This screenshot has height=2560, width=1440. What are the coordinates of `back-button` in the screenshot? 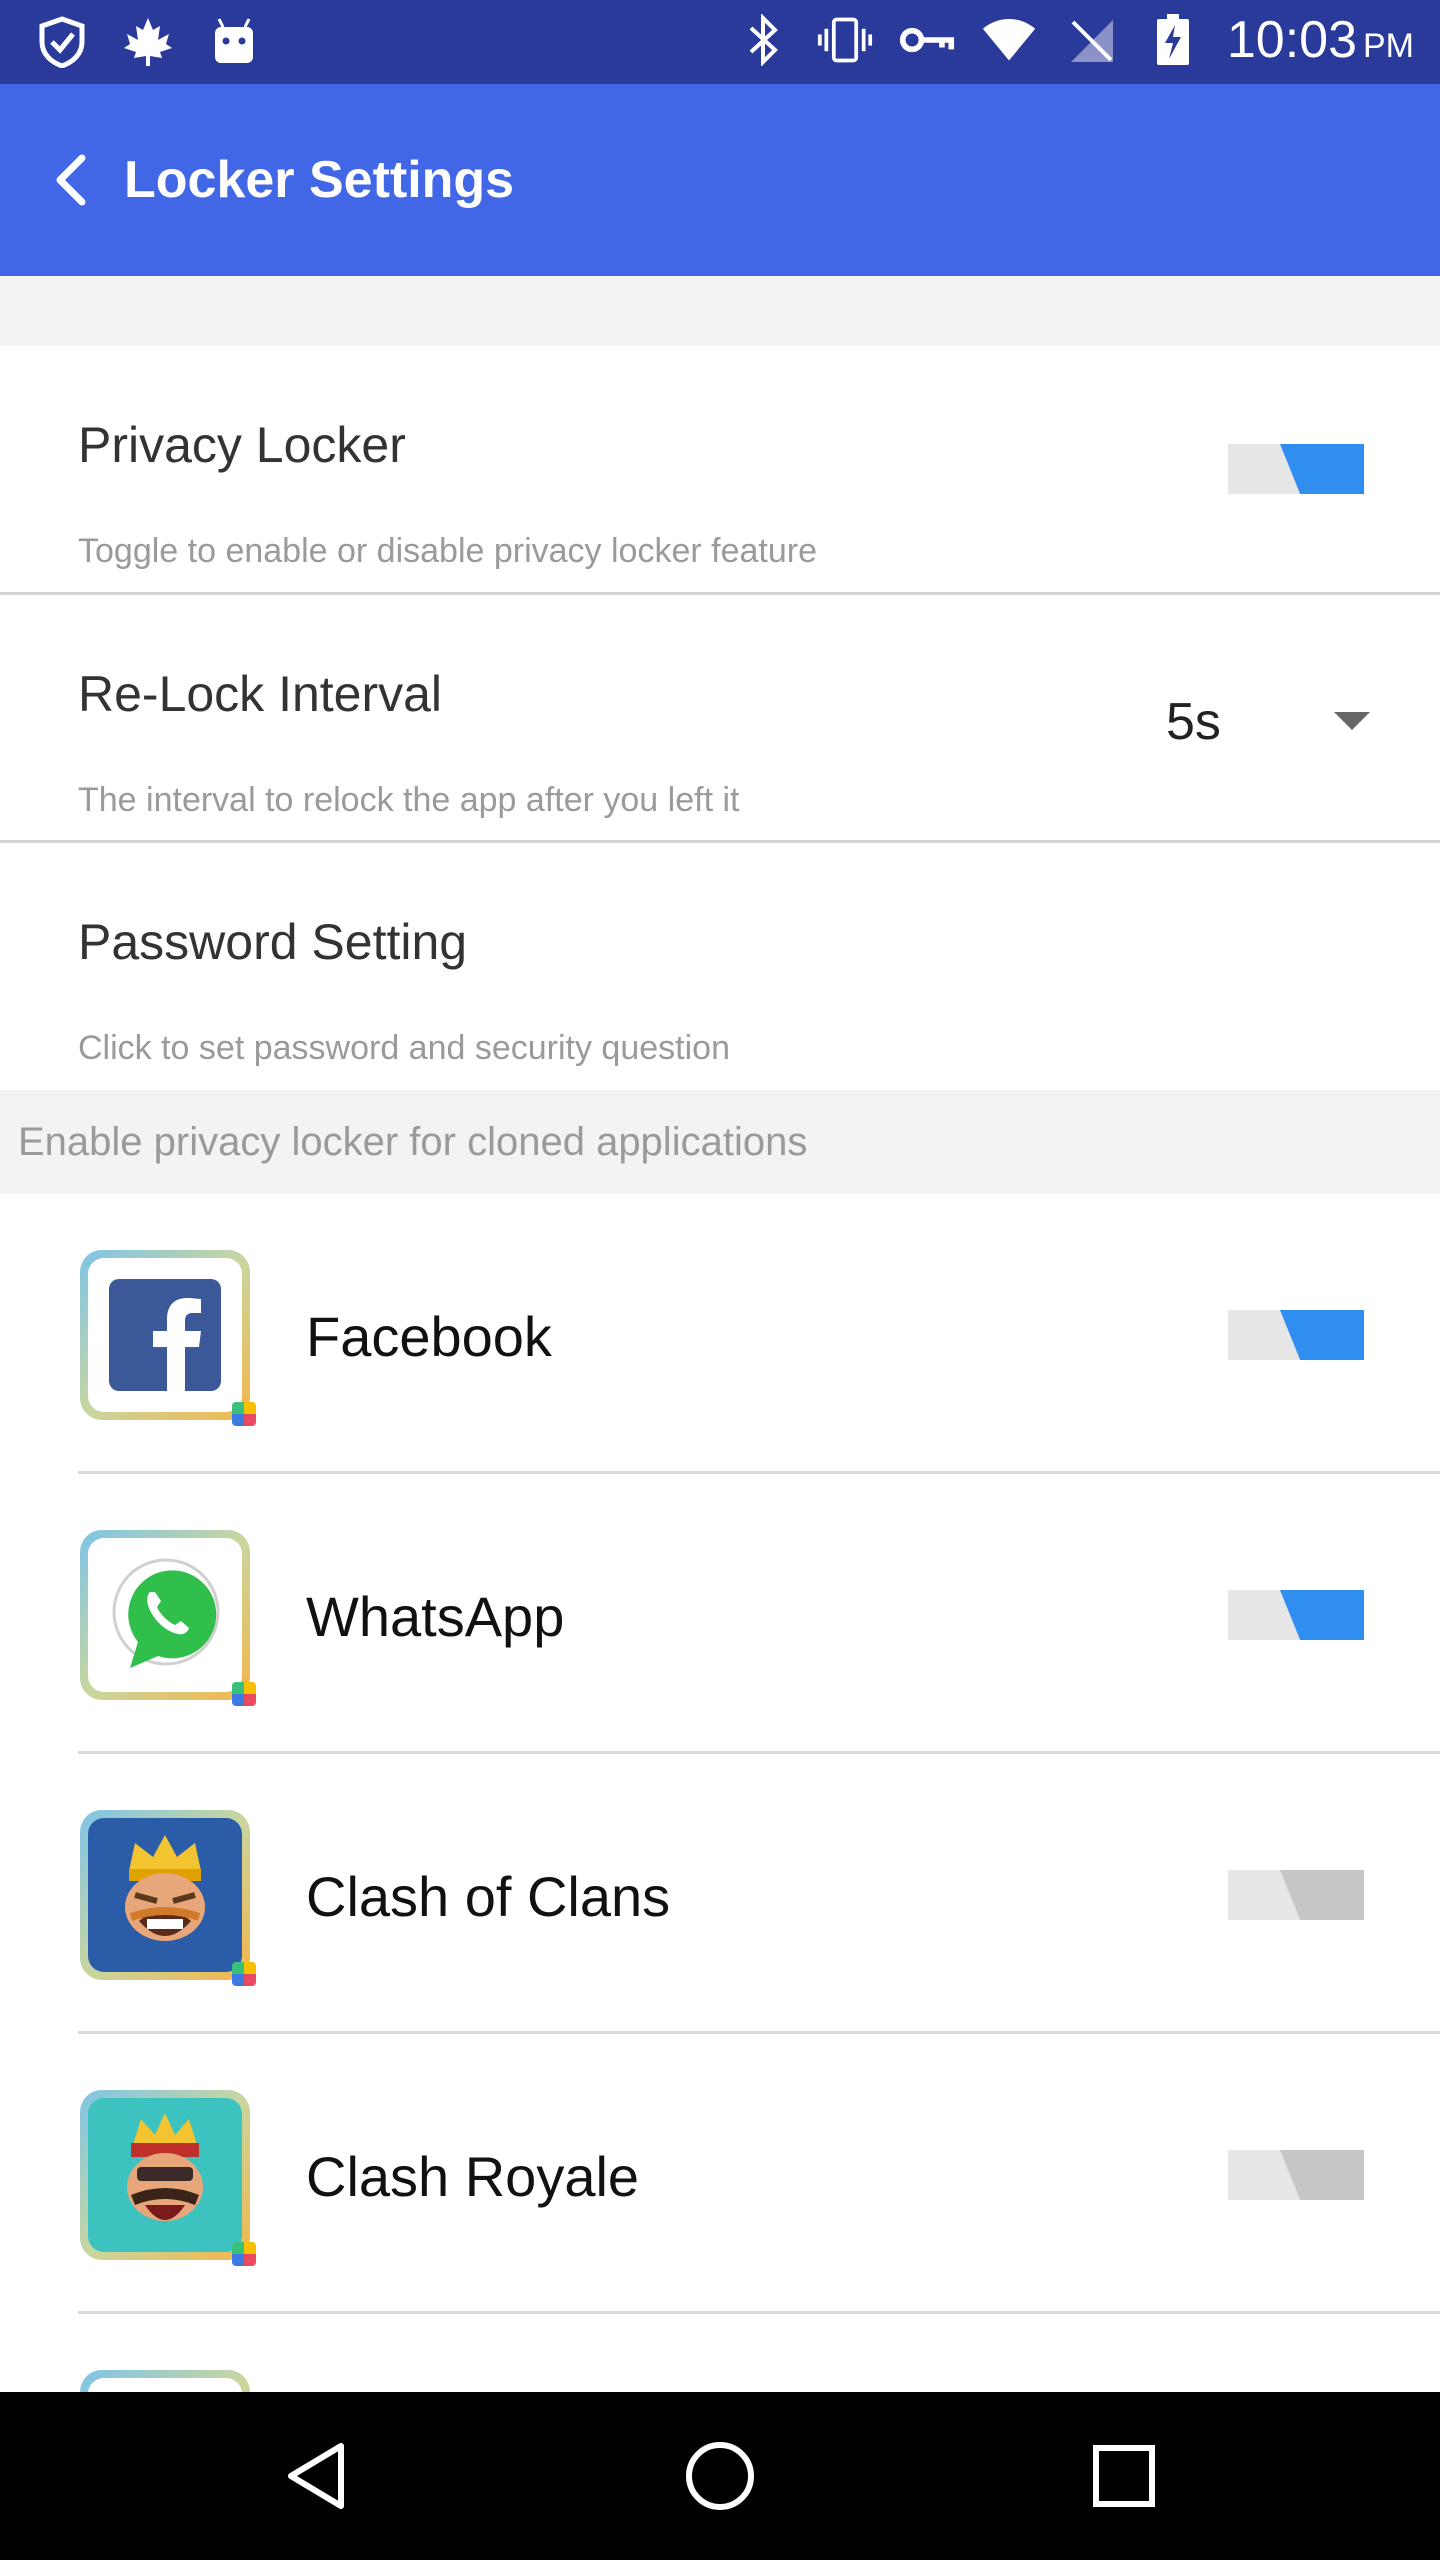 It's located at (72, 180).